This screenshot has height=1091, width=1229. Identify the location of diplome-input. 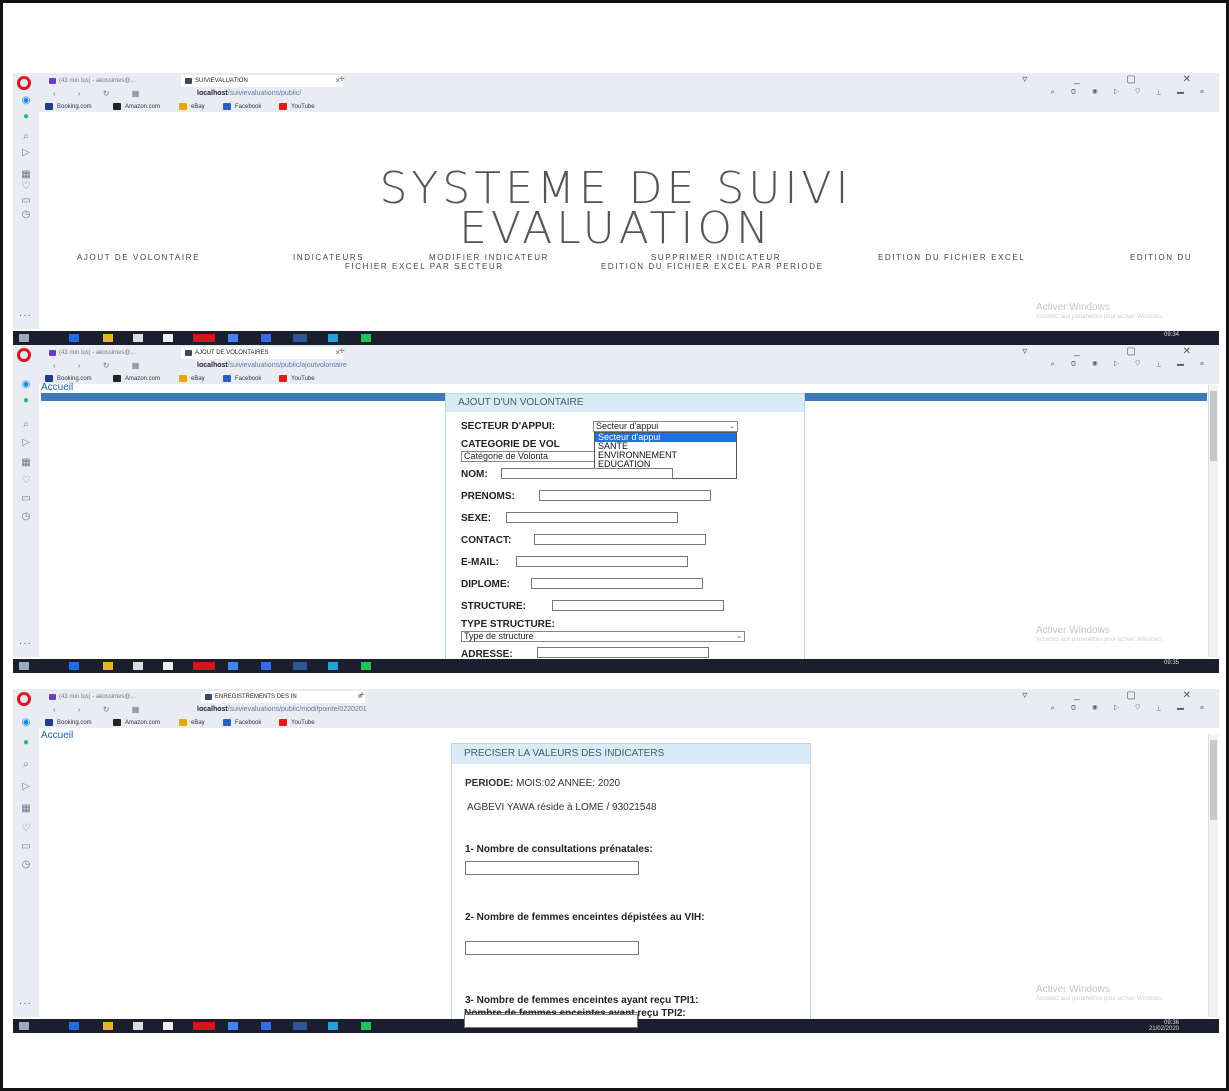
(617, 583).